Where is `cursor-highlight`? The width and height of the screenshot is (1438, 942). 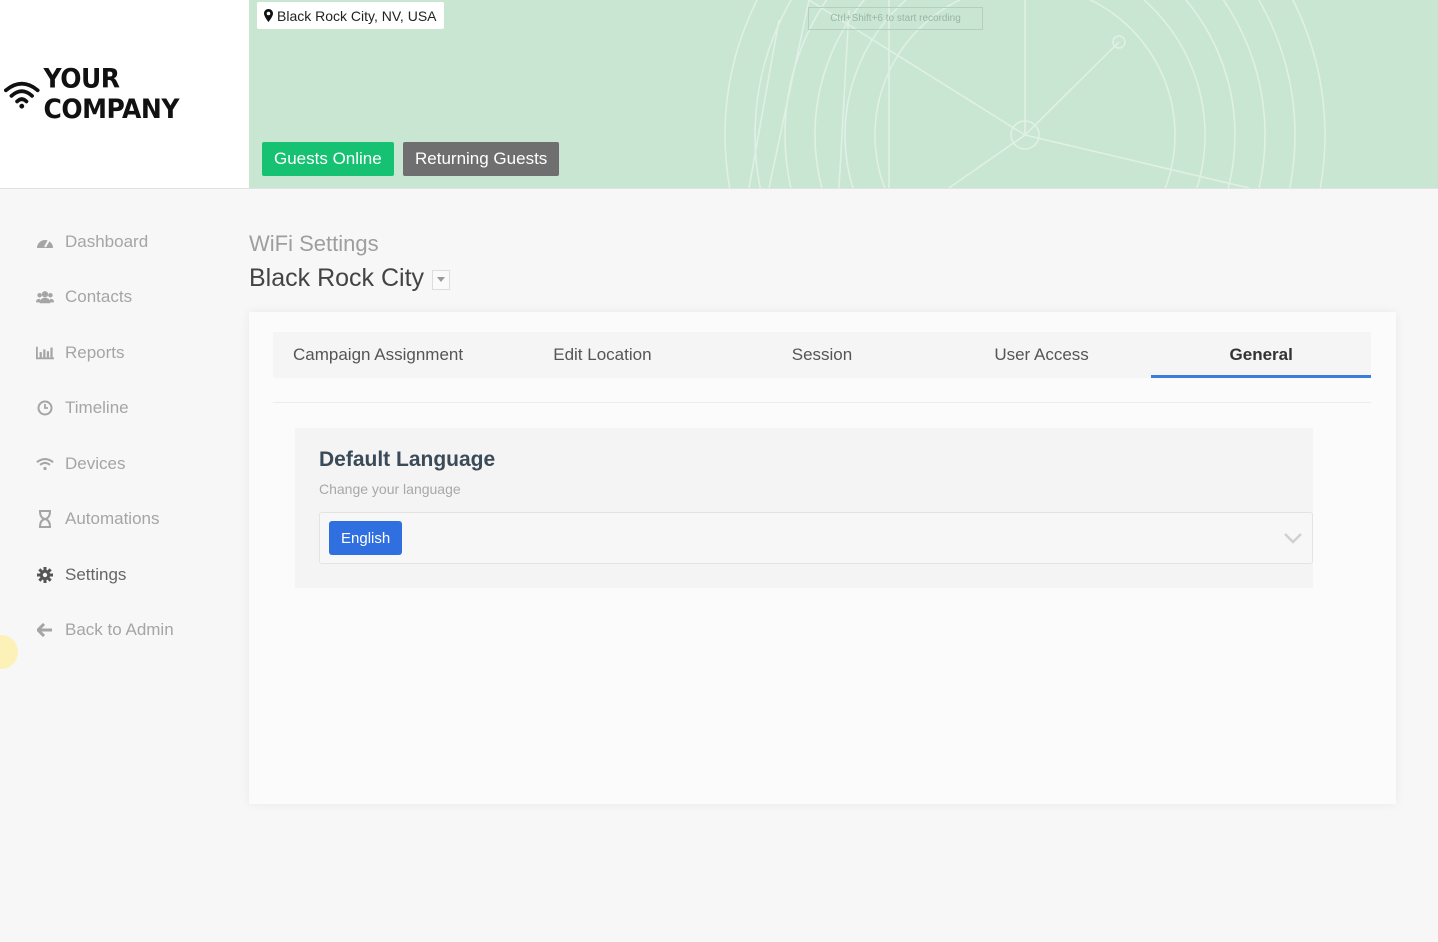
cursor-highlight is located at coordinates (9, 652).